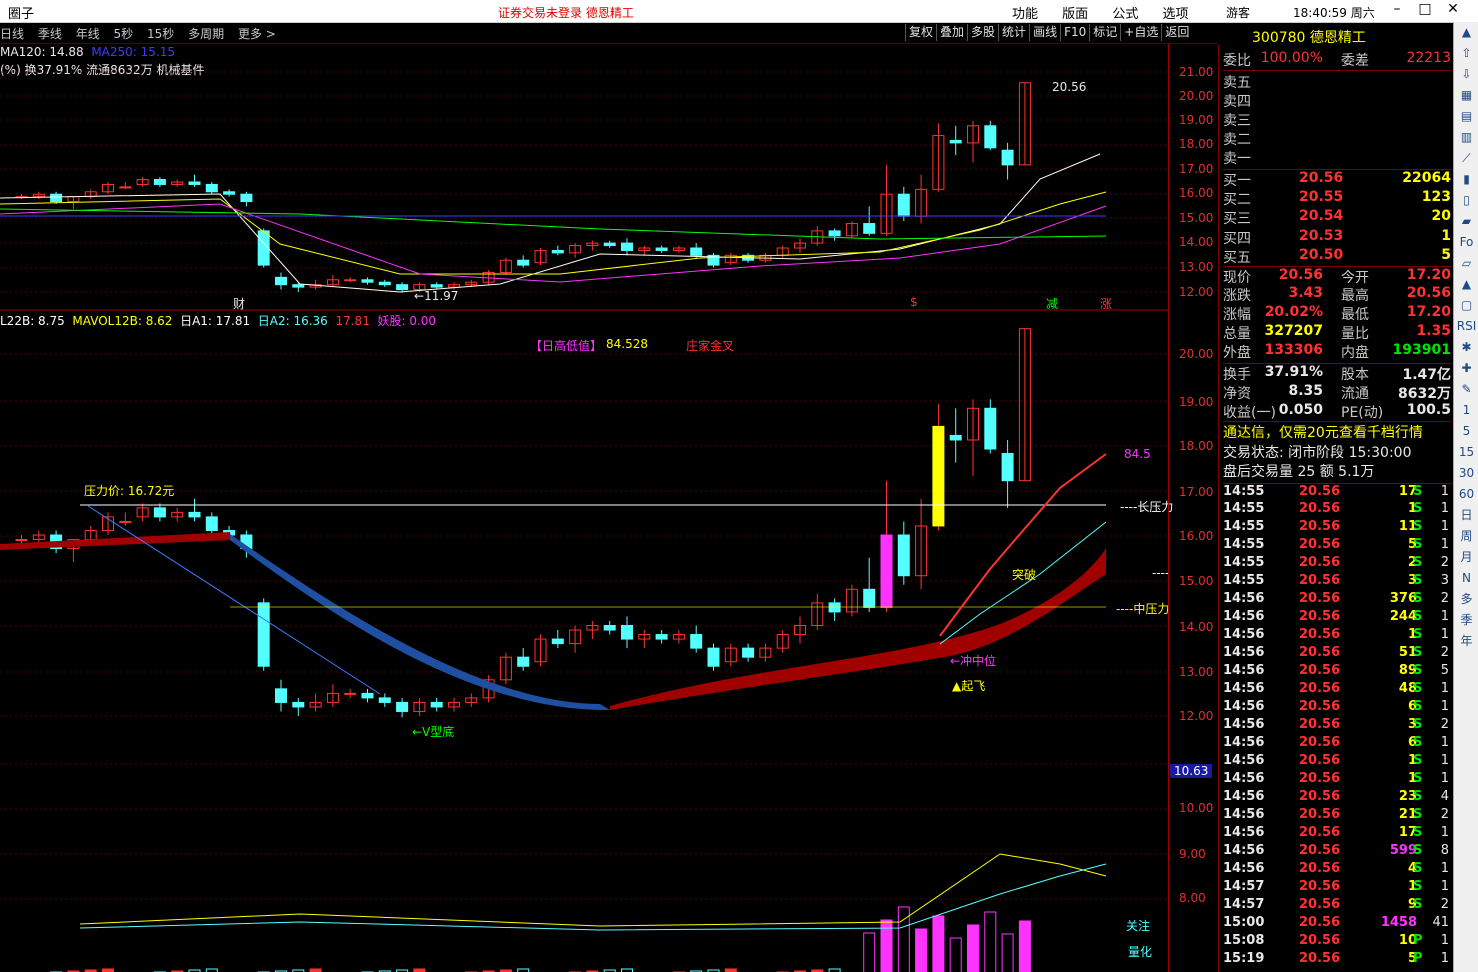 The image size is (1478, 972). Describe the element at coordinates (1466, 557) in the screenshot. I see `toolbar-icon: 月` at that location.